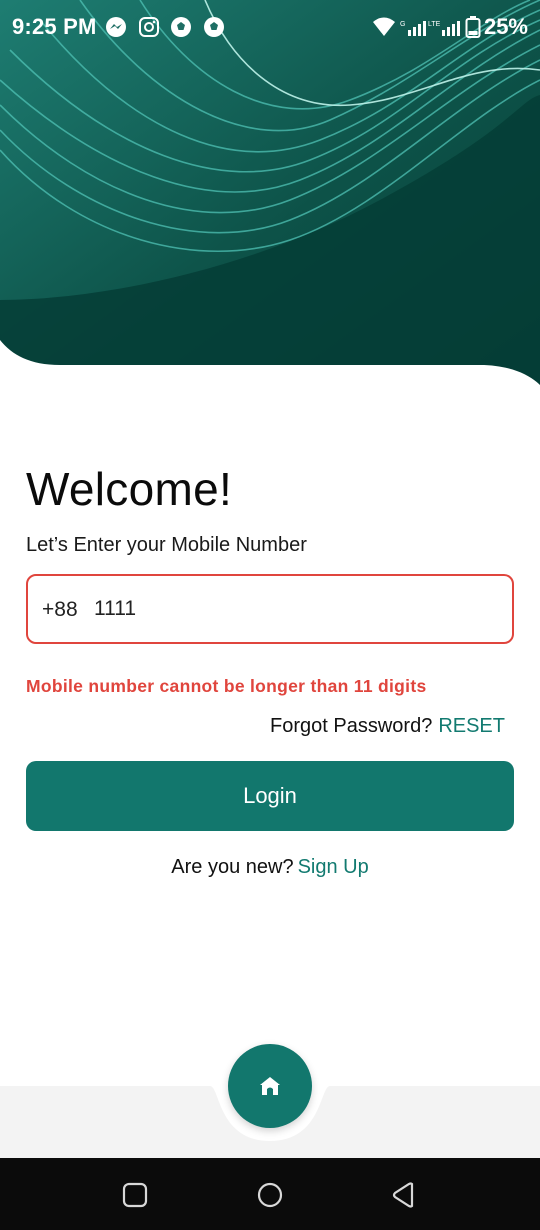 Image resolution: width=540 pixels, height=1230 pixels. I want to click on home-button, so click(270, 1086).